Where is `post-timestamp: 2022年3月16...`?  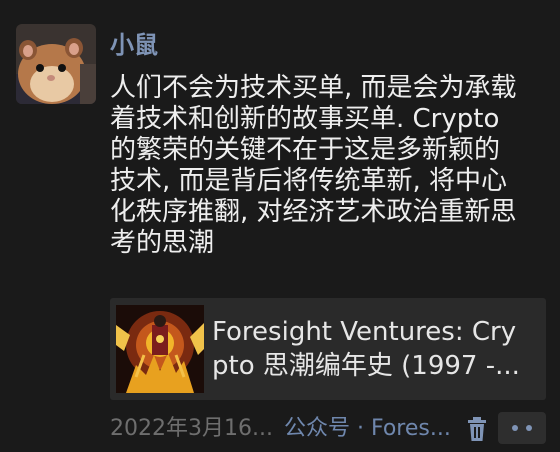
post-timestamp: 2022年3月16... is located at coordinates (191, 428).